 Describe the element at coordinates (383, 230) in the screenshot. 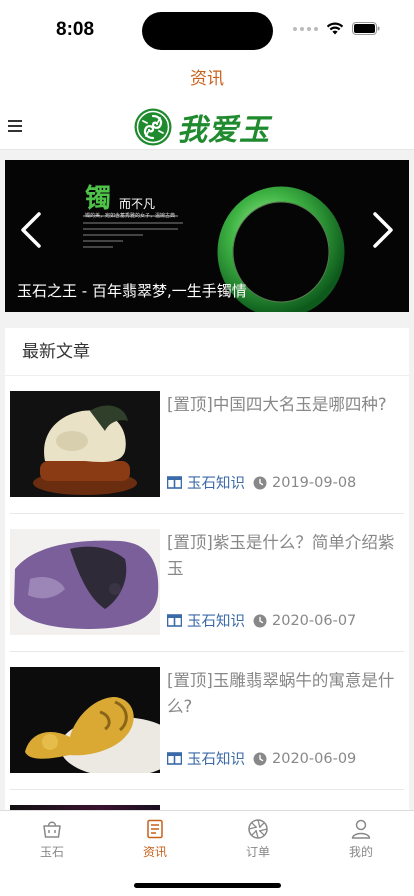

I see `chevron-right-icon` at that location.